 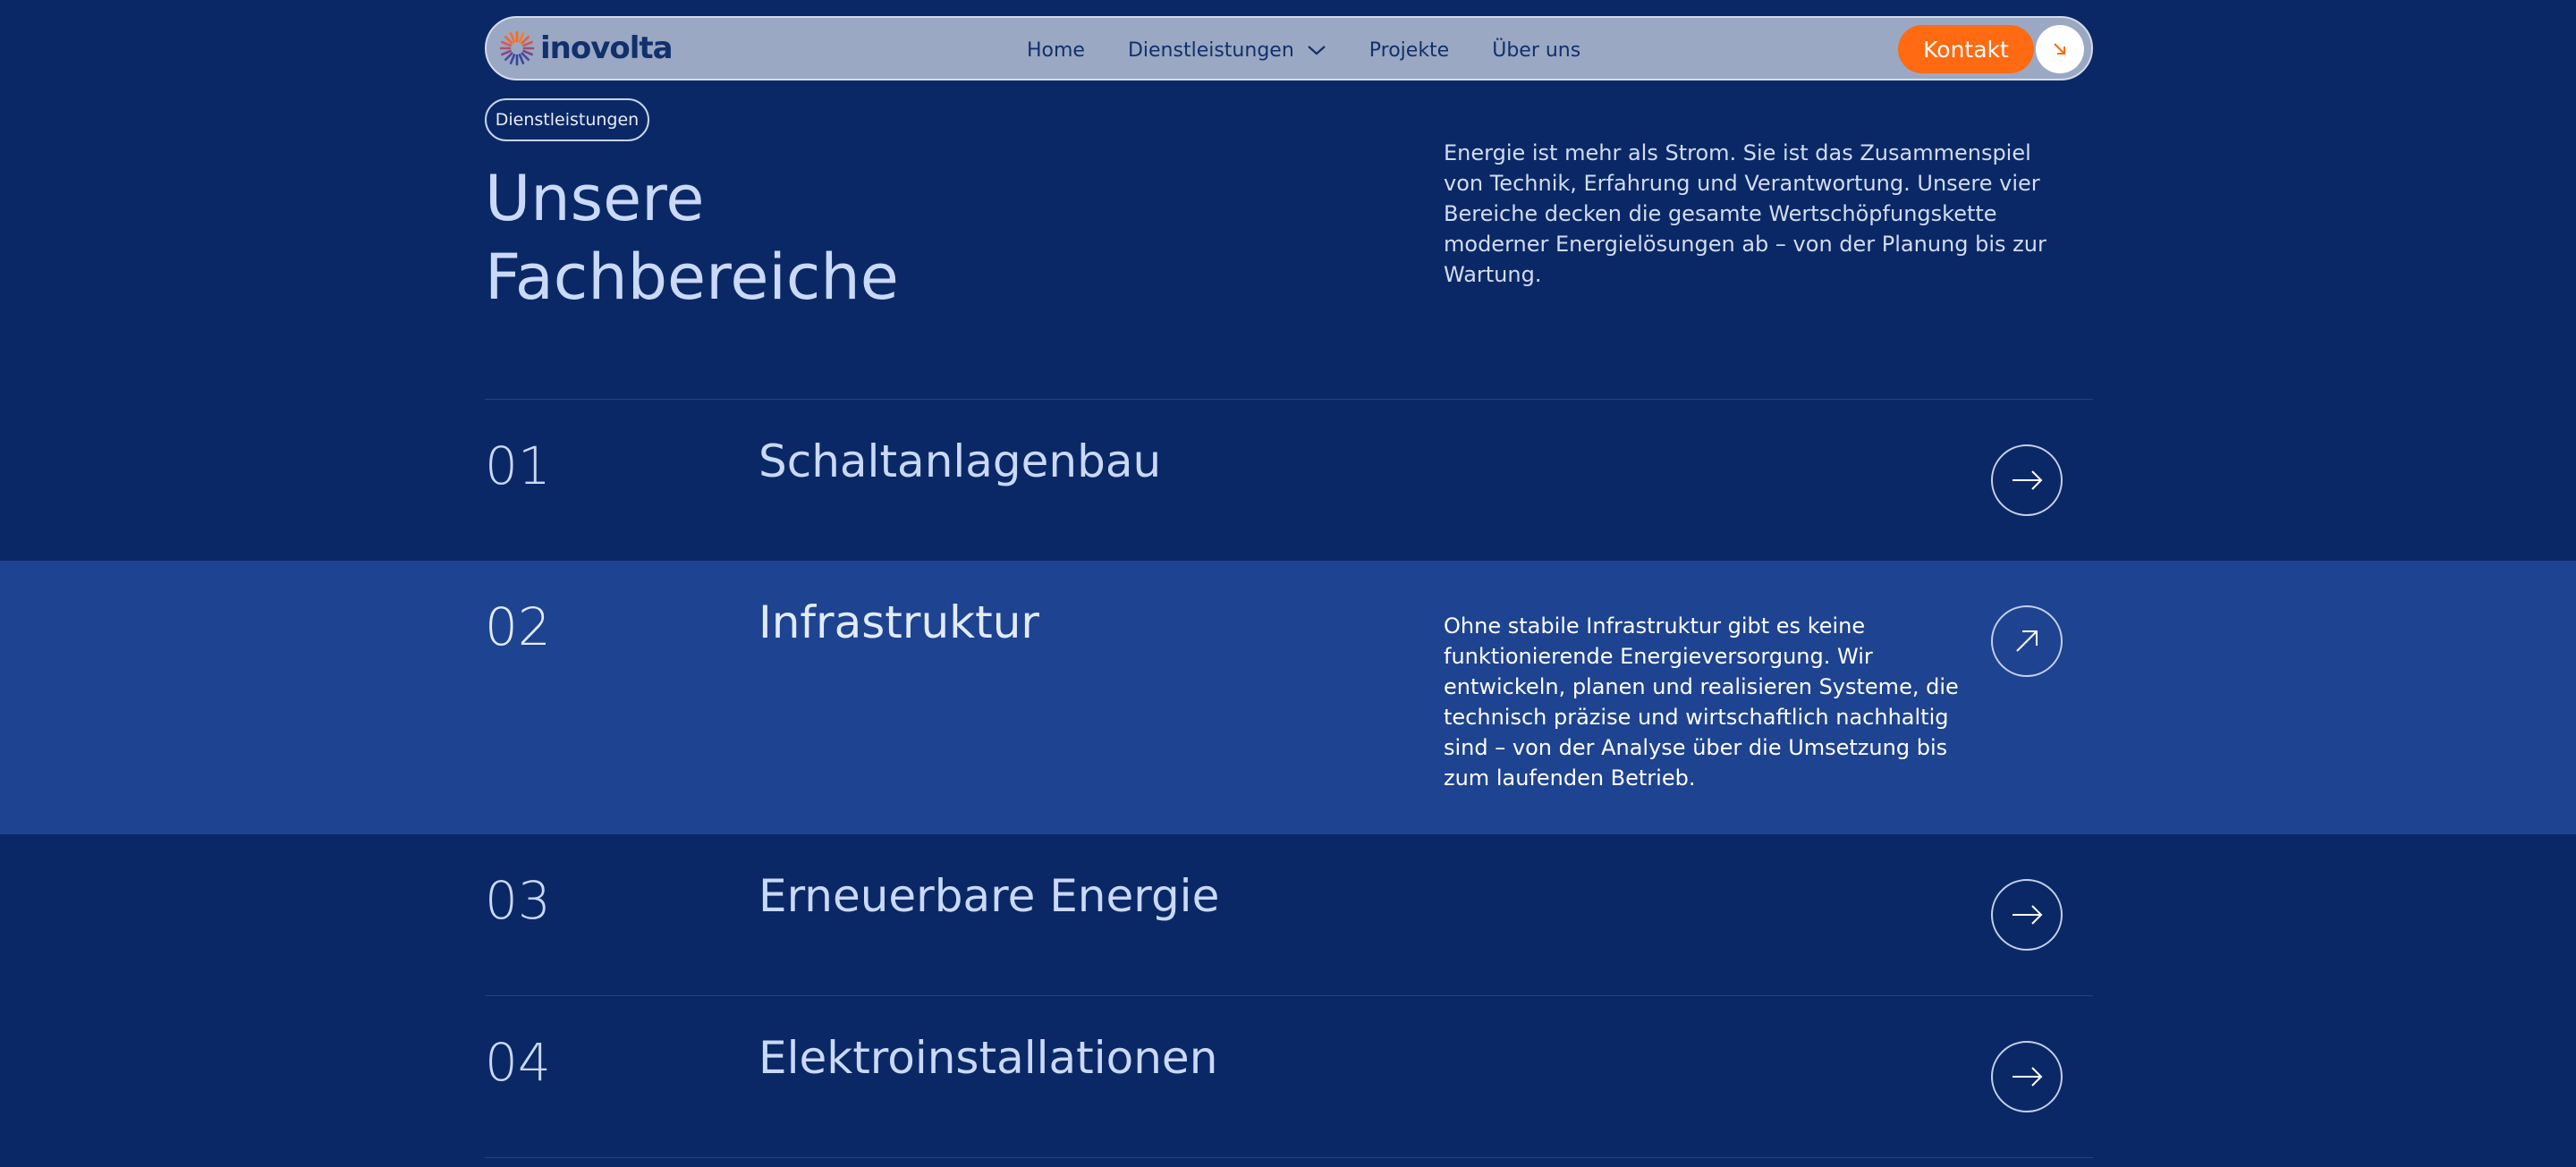 I want to click on service-row-elektroinstallationen: 04 Elektroinstallationen, so click(x=1288, y=1076).